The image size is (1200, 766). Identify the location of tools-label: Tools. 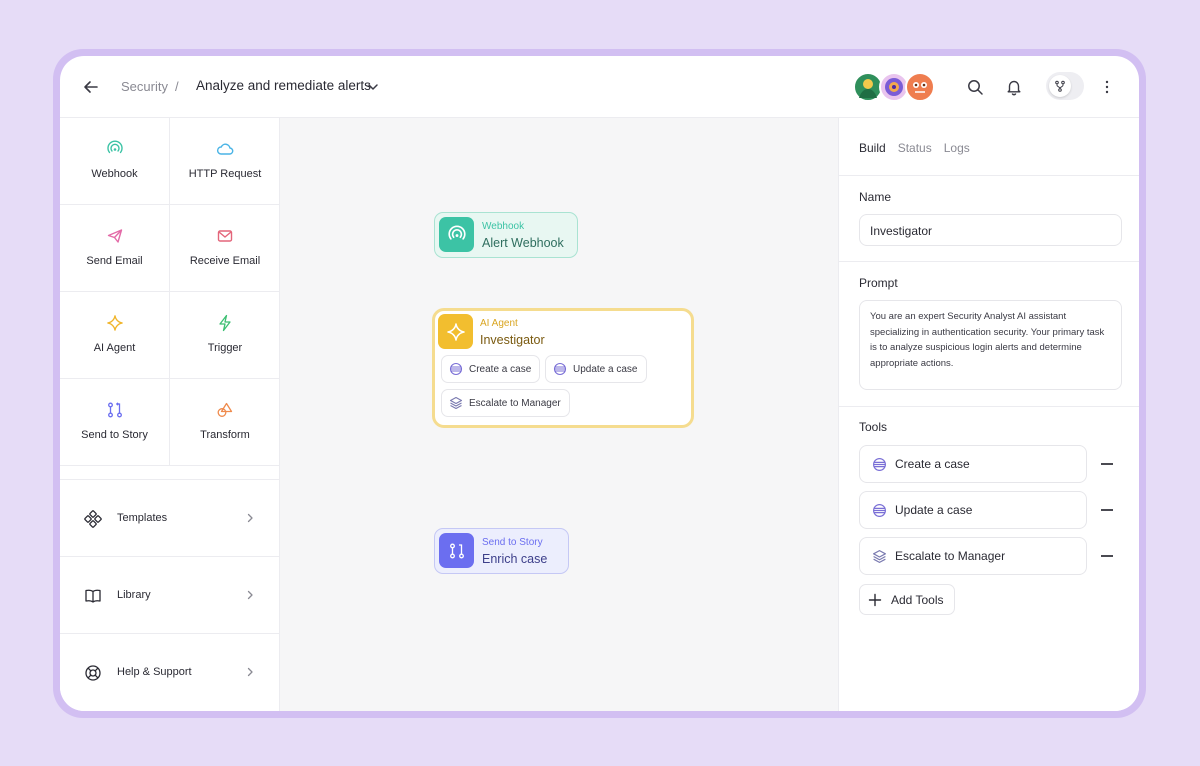
(873, 427).